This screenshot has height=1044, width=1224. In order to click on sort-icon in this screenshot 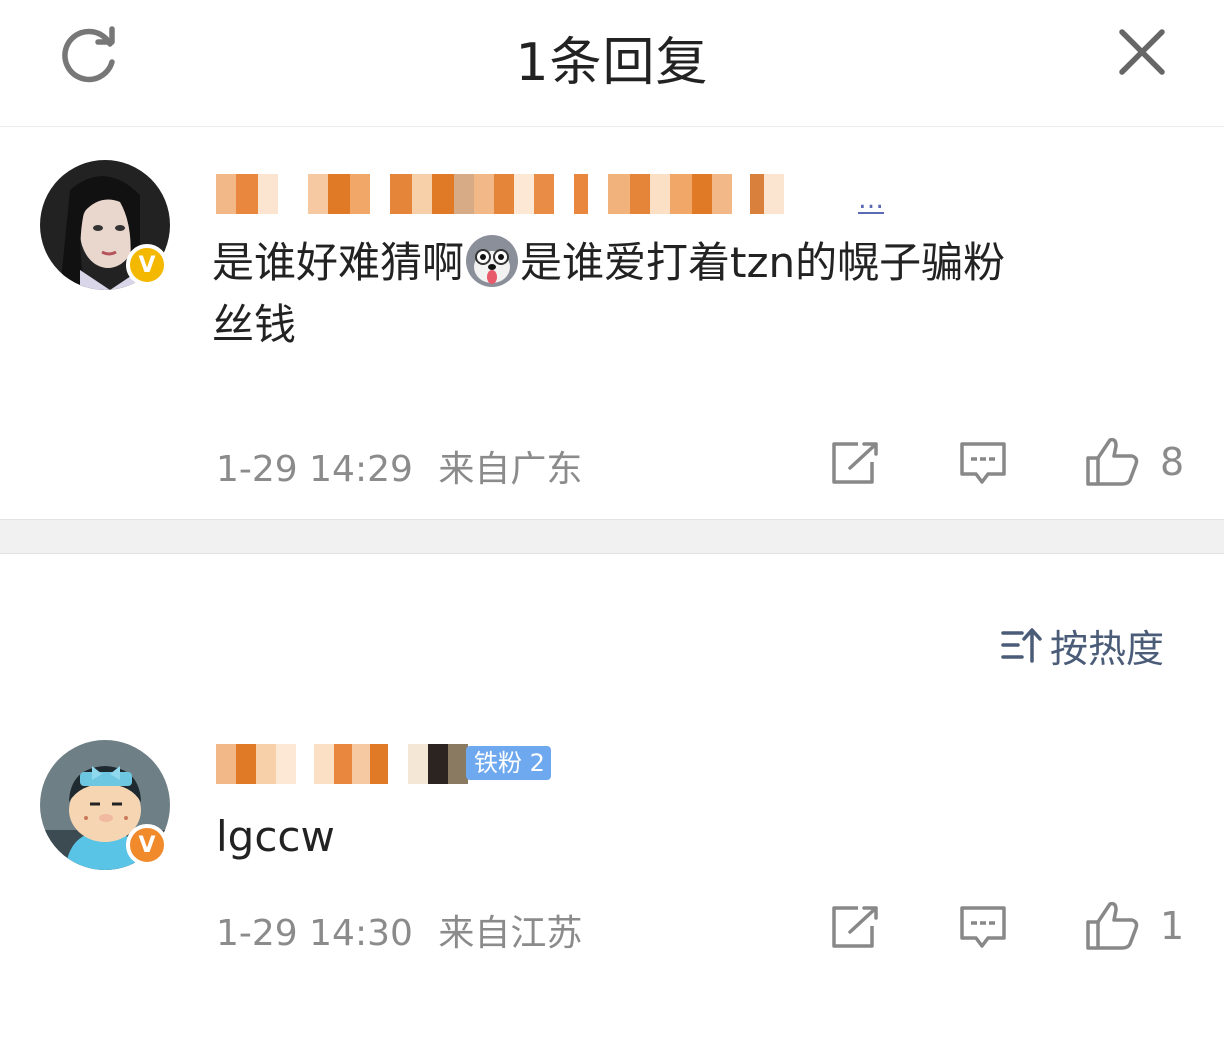, I will do `click(1021, 645)`.